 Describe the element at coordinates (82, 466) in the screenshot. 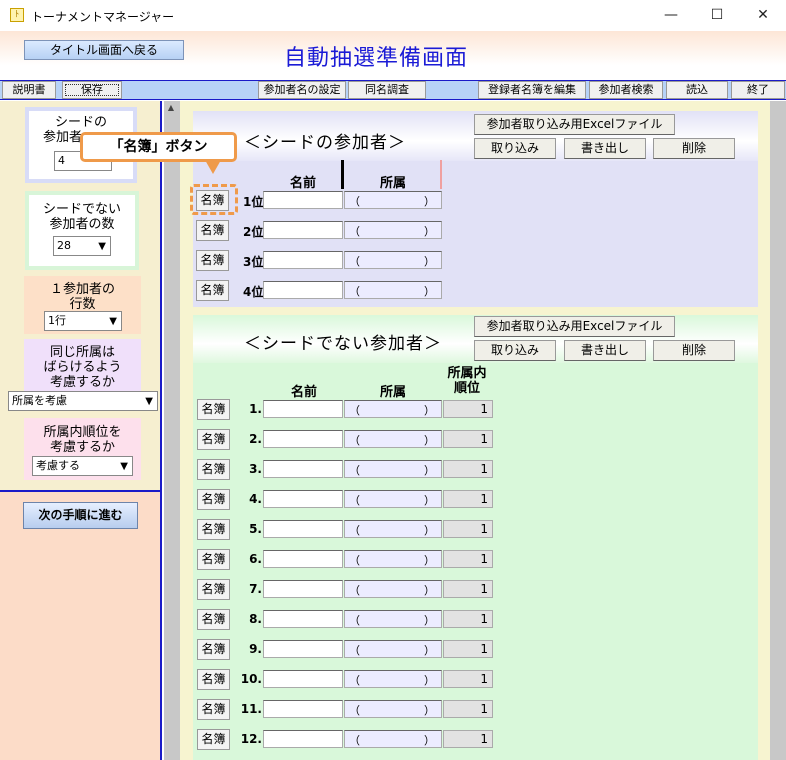

I see `order-select: 考慮する ▼` at that location.